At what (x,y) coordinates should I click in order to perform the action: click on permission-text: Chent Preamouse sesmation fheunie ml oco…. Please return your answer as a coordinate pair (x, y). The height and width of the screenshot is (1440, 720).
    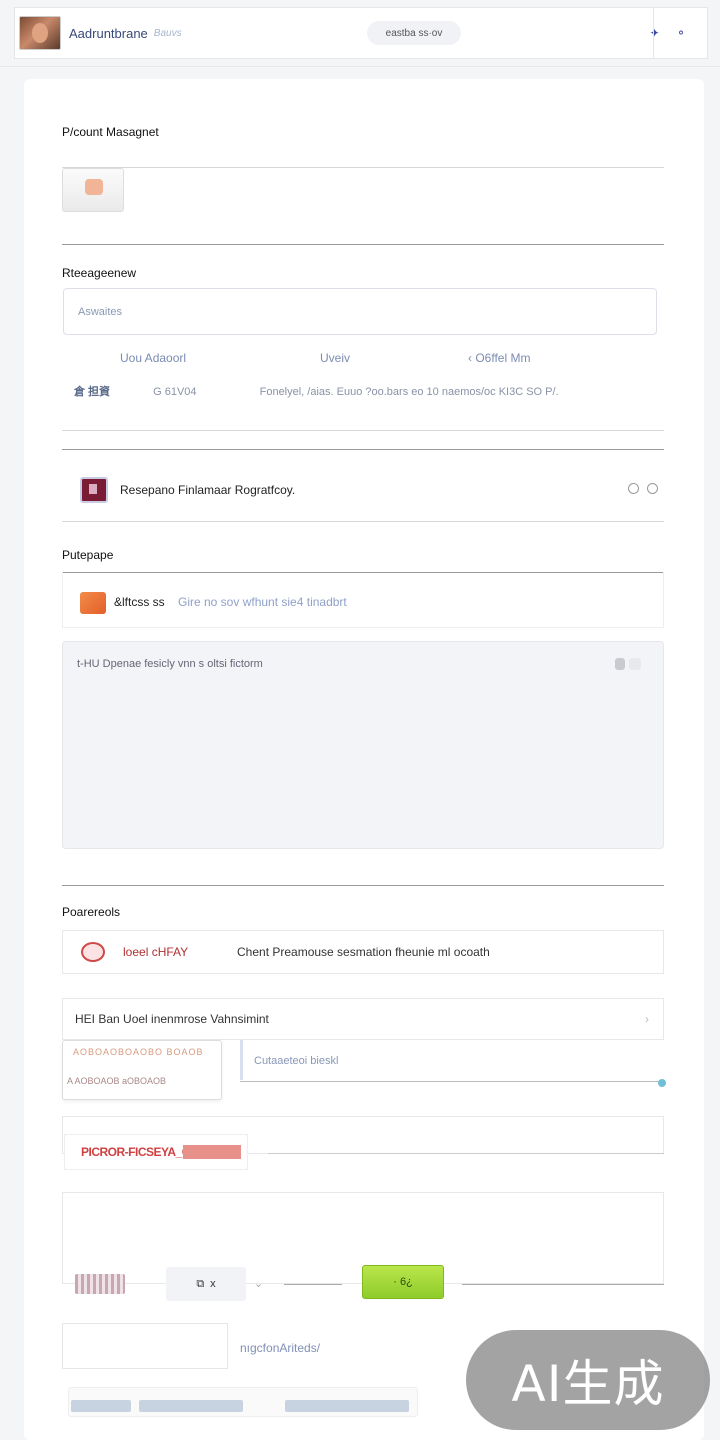
    Looking at the image, I should click on (363, 952).